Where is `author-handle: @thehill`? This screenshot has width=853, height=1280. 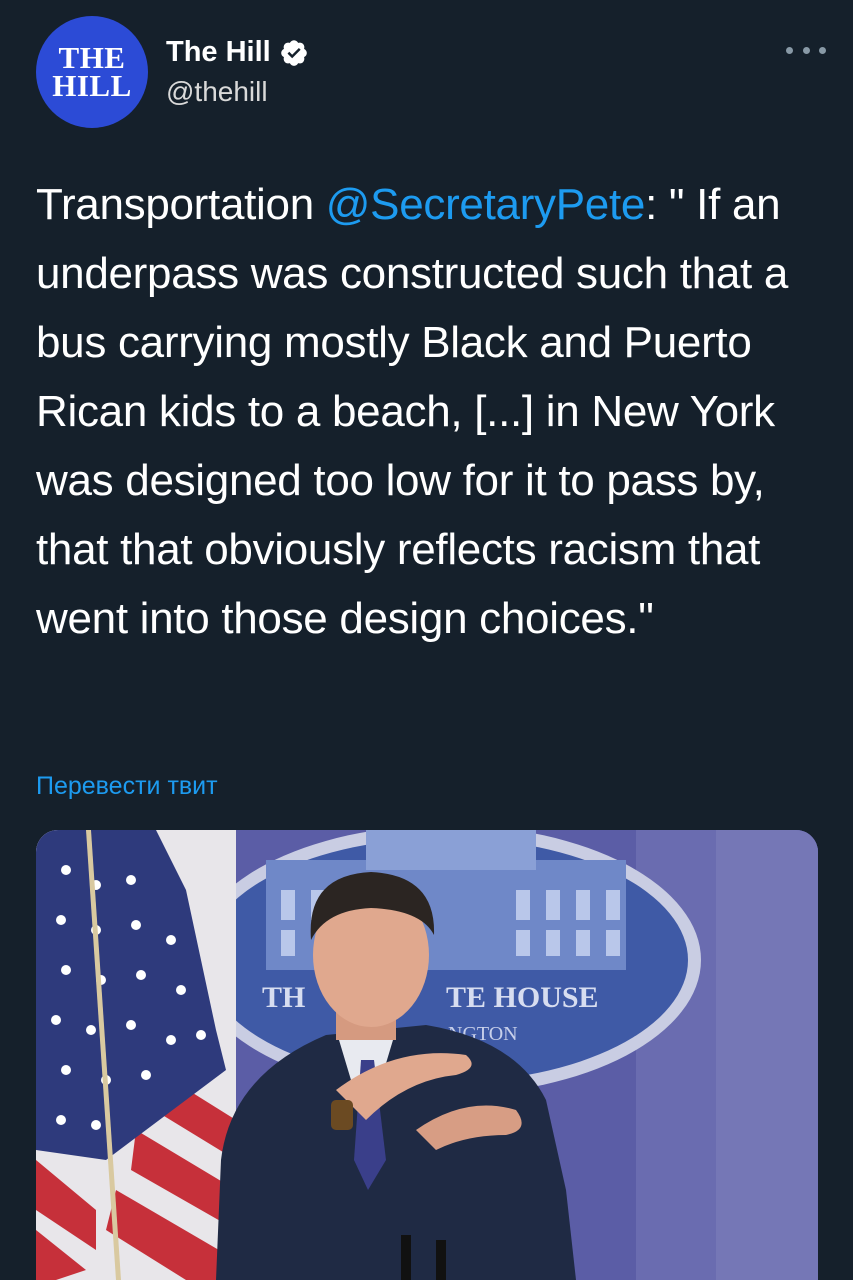 author-handle: @thehill is located at coordinates (217, 92).